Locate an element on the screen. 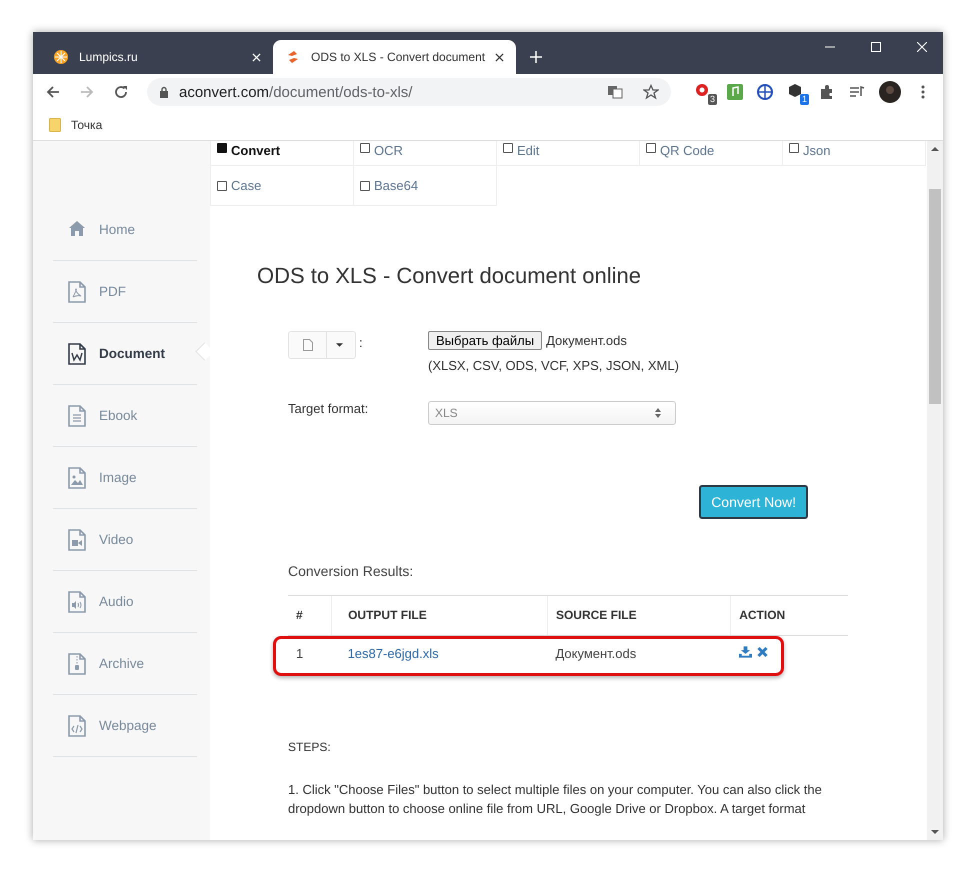 Image resolution: width=976 pixels, height=874 pixels. maximize-icon is located at coordinates (876, 47).